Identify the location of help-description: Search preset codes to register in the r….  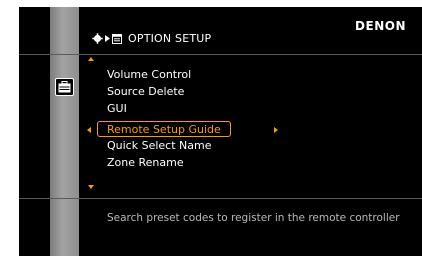
(253, 218).